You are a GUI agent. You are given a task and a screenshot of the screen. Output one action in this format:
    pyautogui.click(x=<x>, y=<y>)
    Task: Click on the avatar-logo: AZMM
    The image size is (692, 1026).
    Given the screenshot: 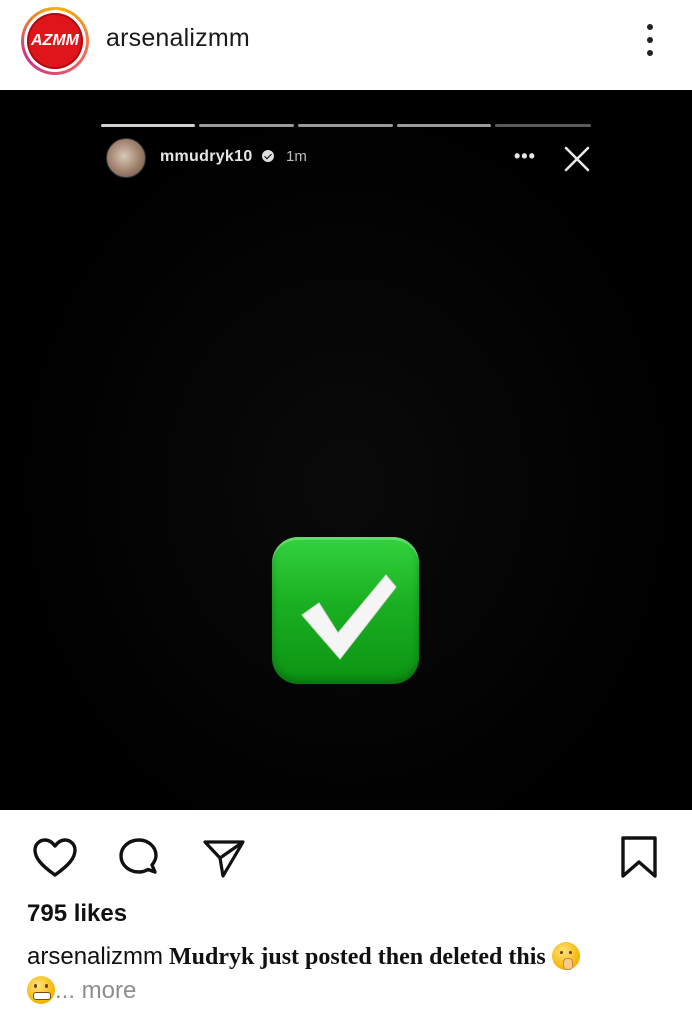 What is the action you would take?
    pyautogui.click(x=55, y=41)
    